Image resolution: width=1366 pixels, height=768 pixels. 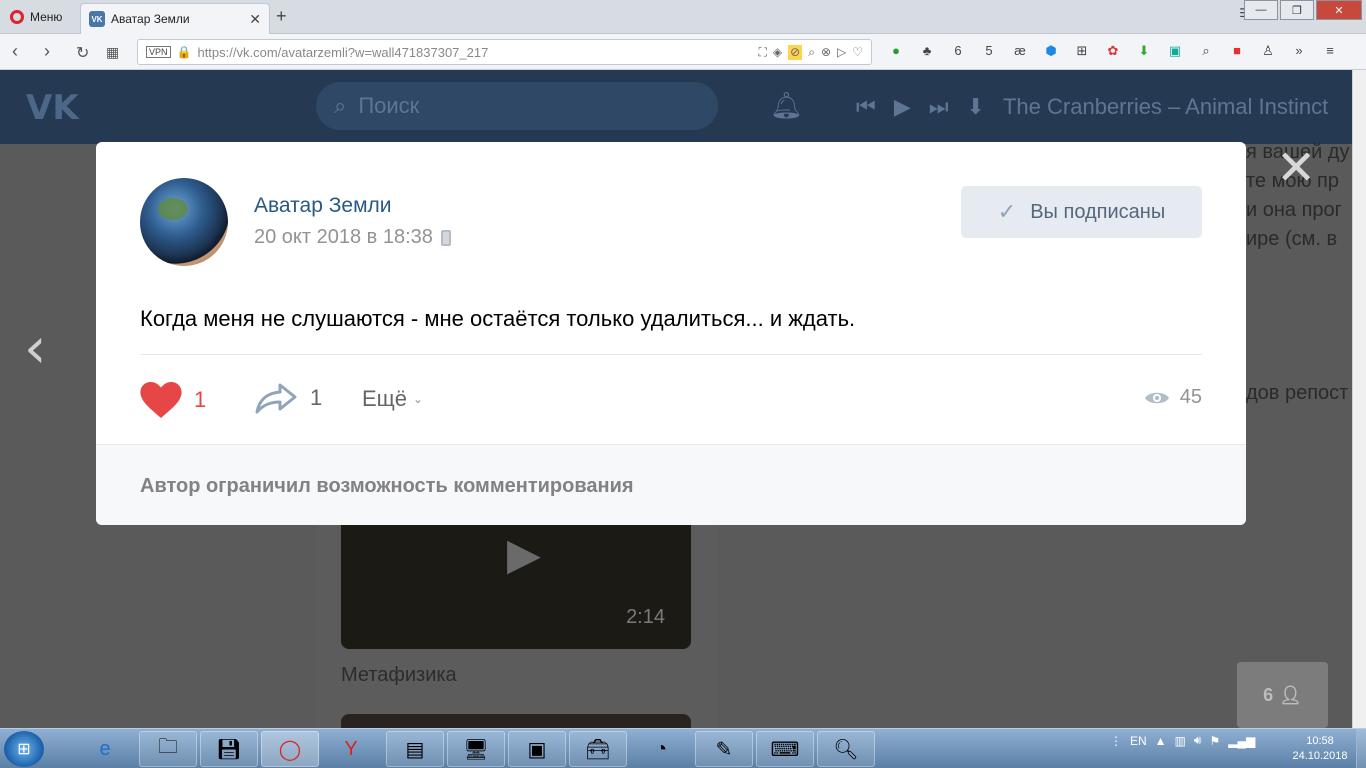 What do you see at coordinates (161, 400) in the screenshot?
I see `heart-icon` at bounding box center [161, 400].